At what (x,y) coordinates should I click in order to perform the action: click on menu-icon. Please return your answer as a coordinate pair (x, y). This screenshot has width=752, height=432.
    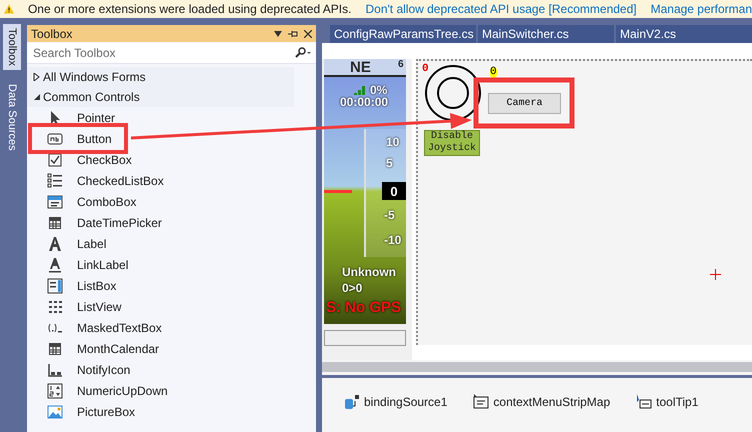
    Looking at the image, I should click on (481, 402).